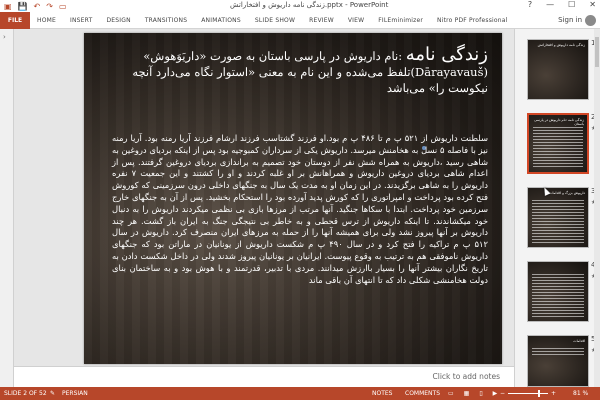 The image size is (600, 400). I want to click on tab-insert: INSERT, so click(81, 20).